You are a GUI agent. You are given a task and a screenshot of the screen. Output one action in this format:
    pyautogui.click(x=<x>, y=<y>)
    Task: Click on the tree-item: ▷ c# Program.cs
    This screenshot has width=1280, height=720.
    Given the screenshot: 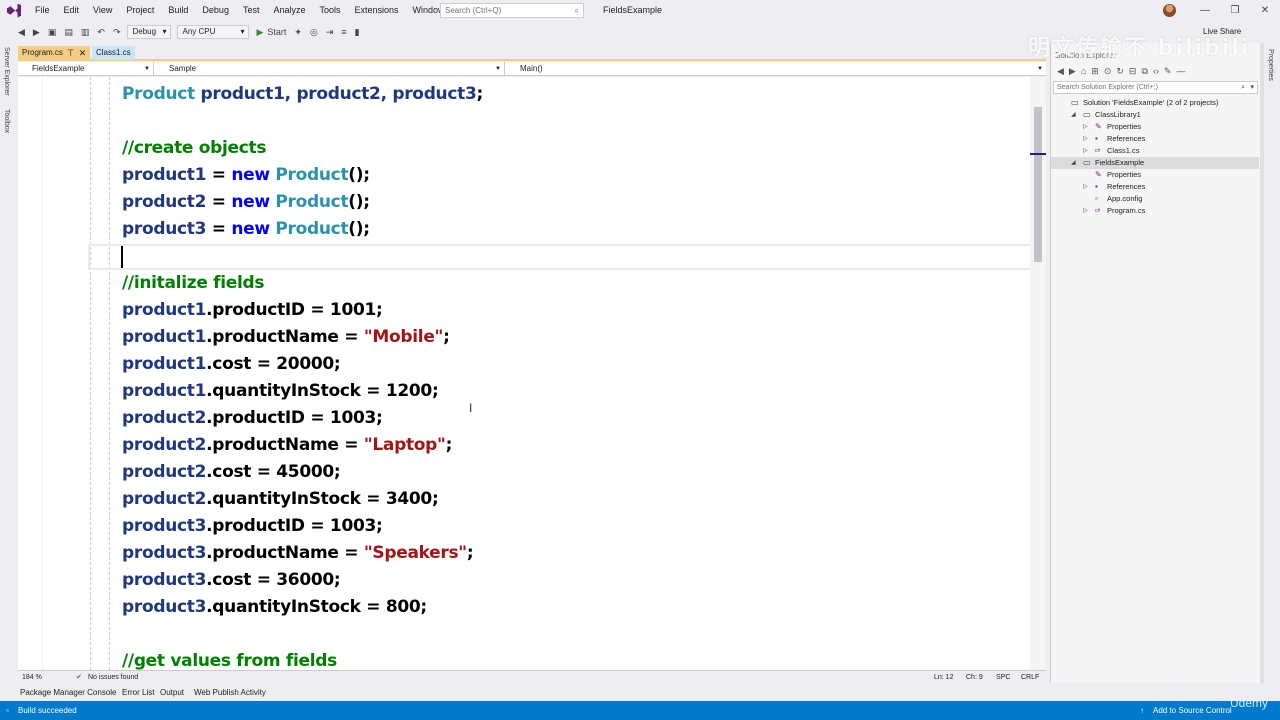 What is the action you would take?
    pyautogui.click(x=1155, y=211)
    